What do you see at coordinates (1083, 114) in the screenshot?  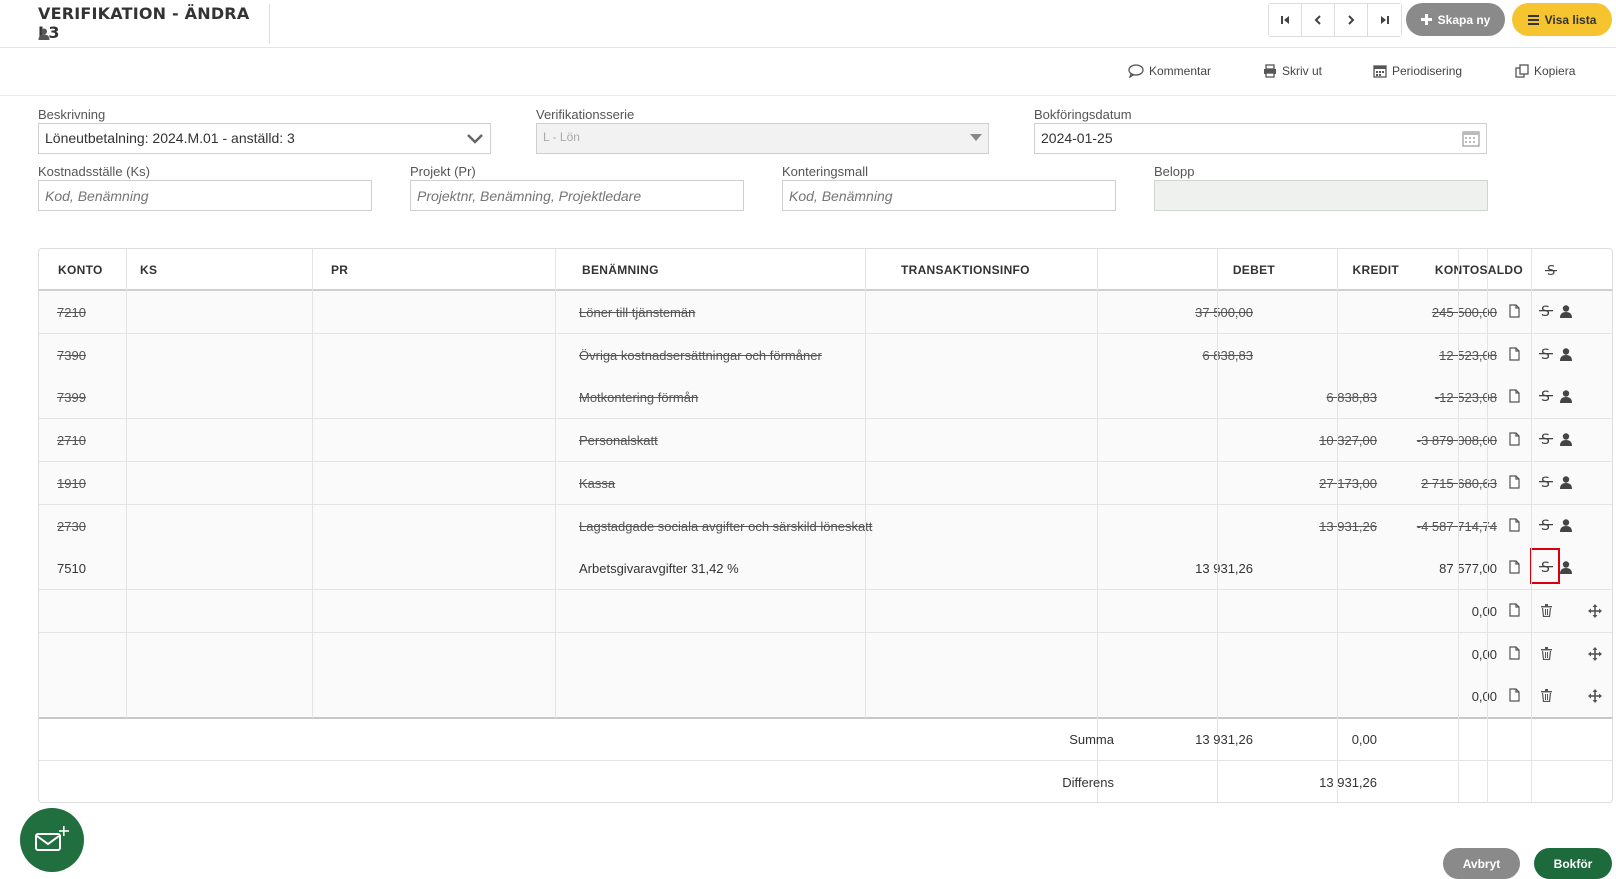 I see `date-label: Bokföringsdatum` at bounding box center [1083, 114].